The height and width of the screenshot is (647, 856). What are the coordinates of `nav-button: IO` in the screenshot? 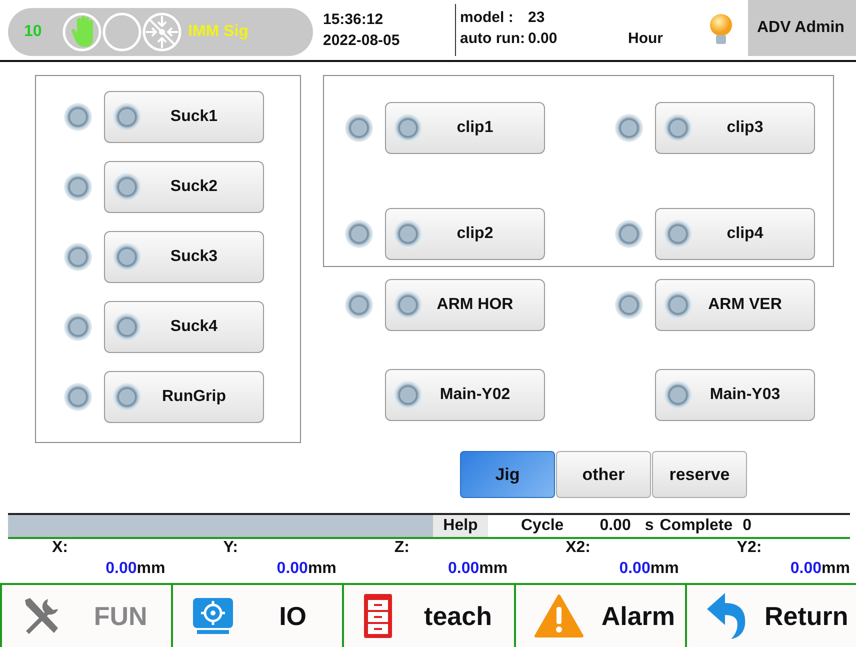 It's located at (256, 616).